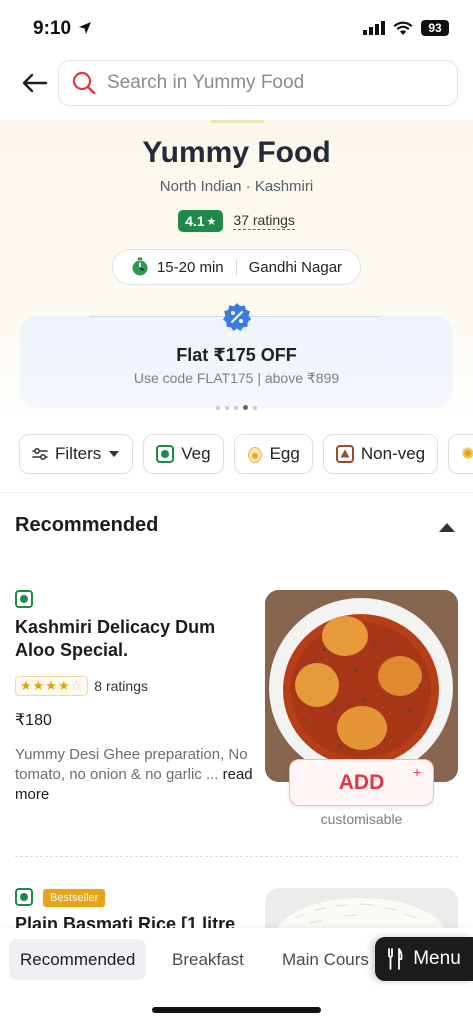 This screenshot has width=473, height=1024. I want to click on back-button, so click(35, 83).